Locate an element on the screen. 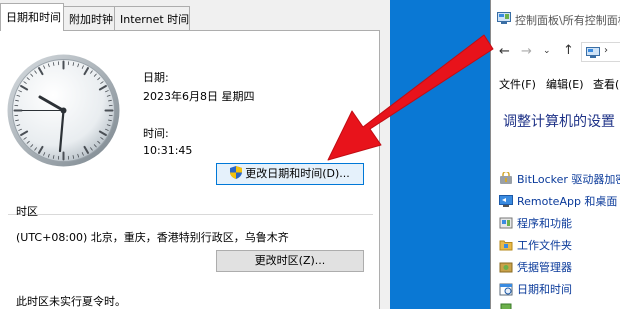 This screenshot has width=620, height=309. item-remoteapp: RemoteApp 和桌面 is located at coordinates (558, 202).